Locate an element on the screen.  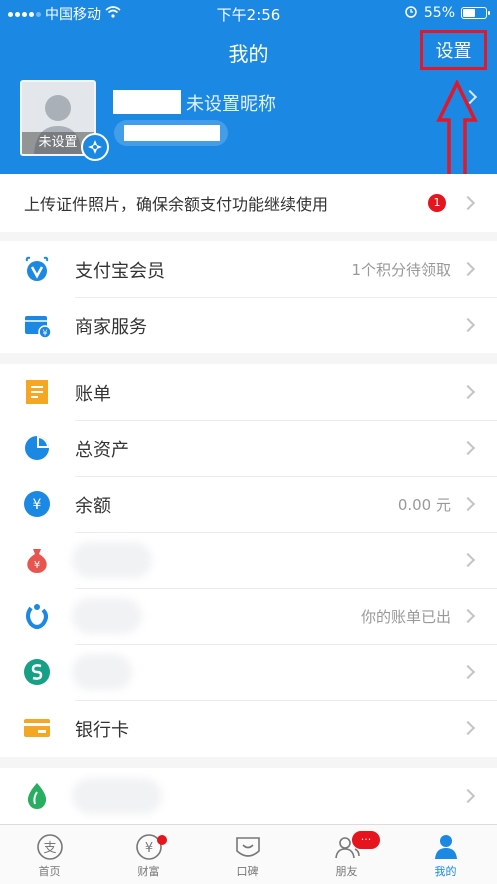
merchant-icon: ¥ is located at coordinates (38, 327).